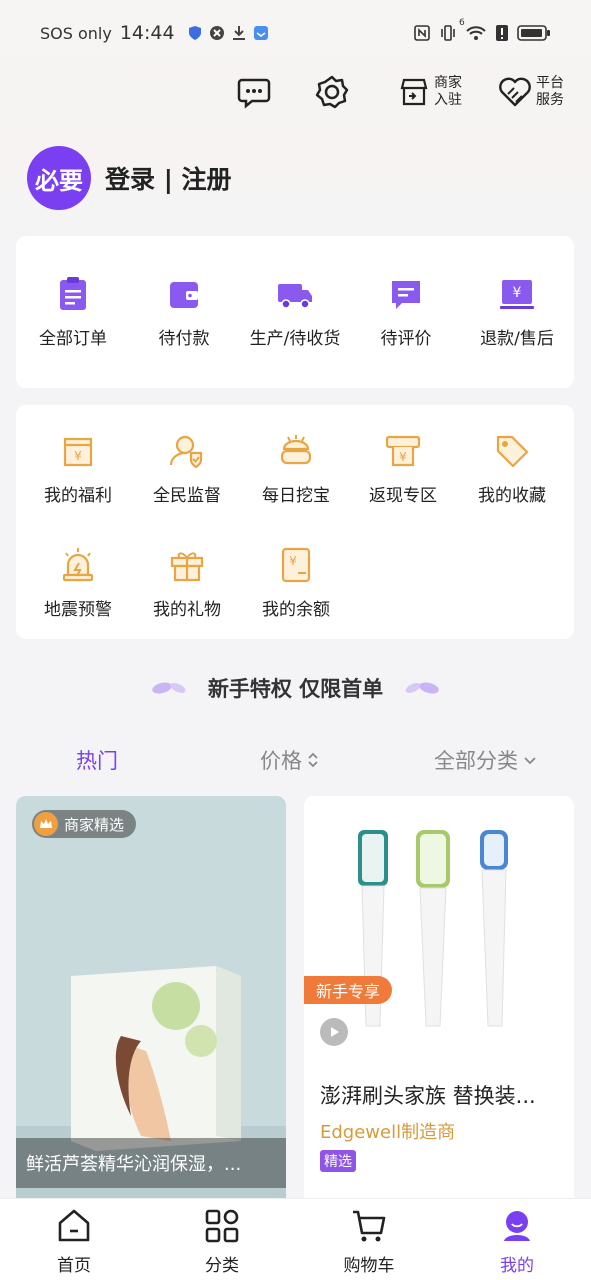 Image resolution: width=591 pixels, height=1280 pixels. Describe the element at coordinates (422, 688) in the screenshot. I see `leaf-right-icon` at that location.